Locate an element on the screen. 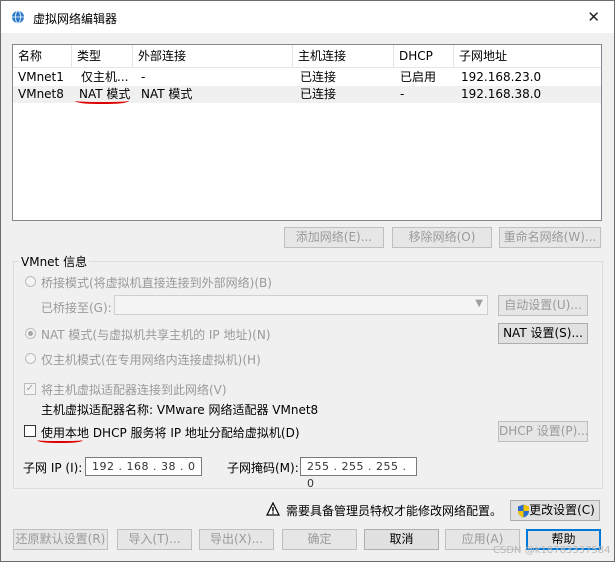  cell-external: - is located at coordinates (143, 77).